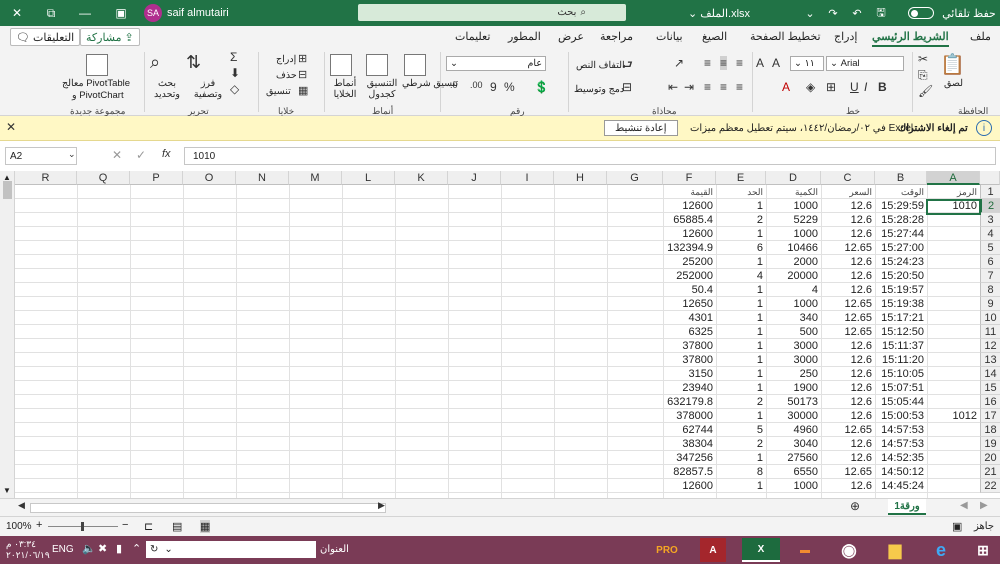 This screenshot has height=564, width=1000. Describe the element at coordinates (865, 87) in the screenshot. I see `italic-icon: I` at that location.